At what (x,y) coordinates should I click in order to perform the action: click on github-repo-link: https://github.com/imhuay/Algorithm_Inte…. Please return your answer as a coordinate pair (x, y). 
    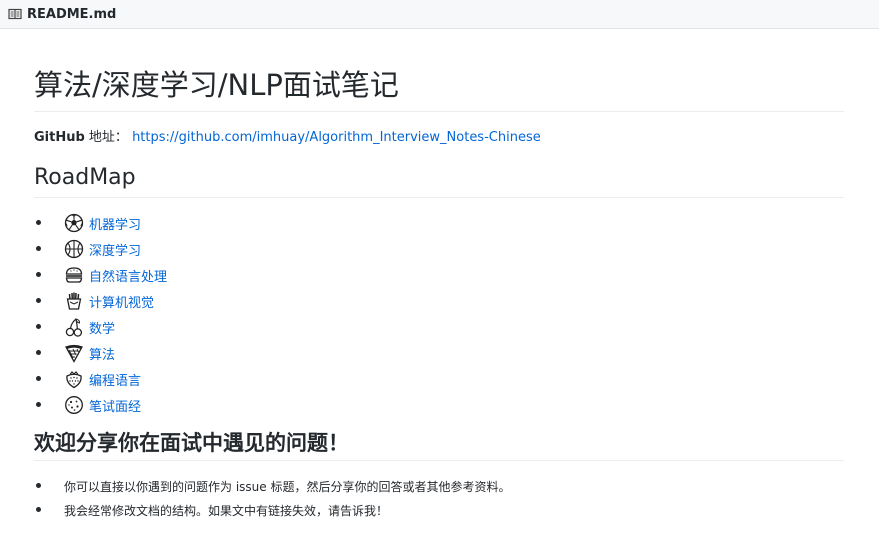
    Looking at the image, I should click on (336, 137).